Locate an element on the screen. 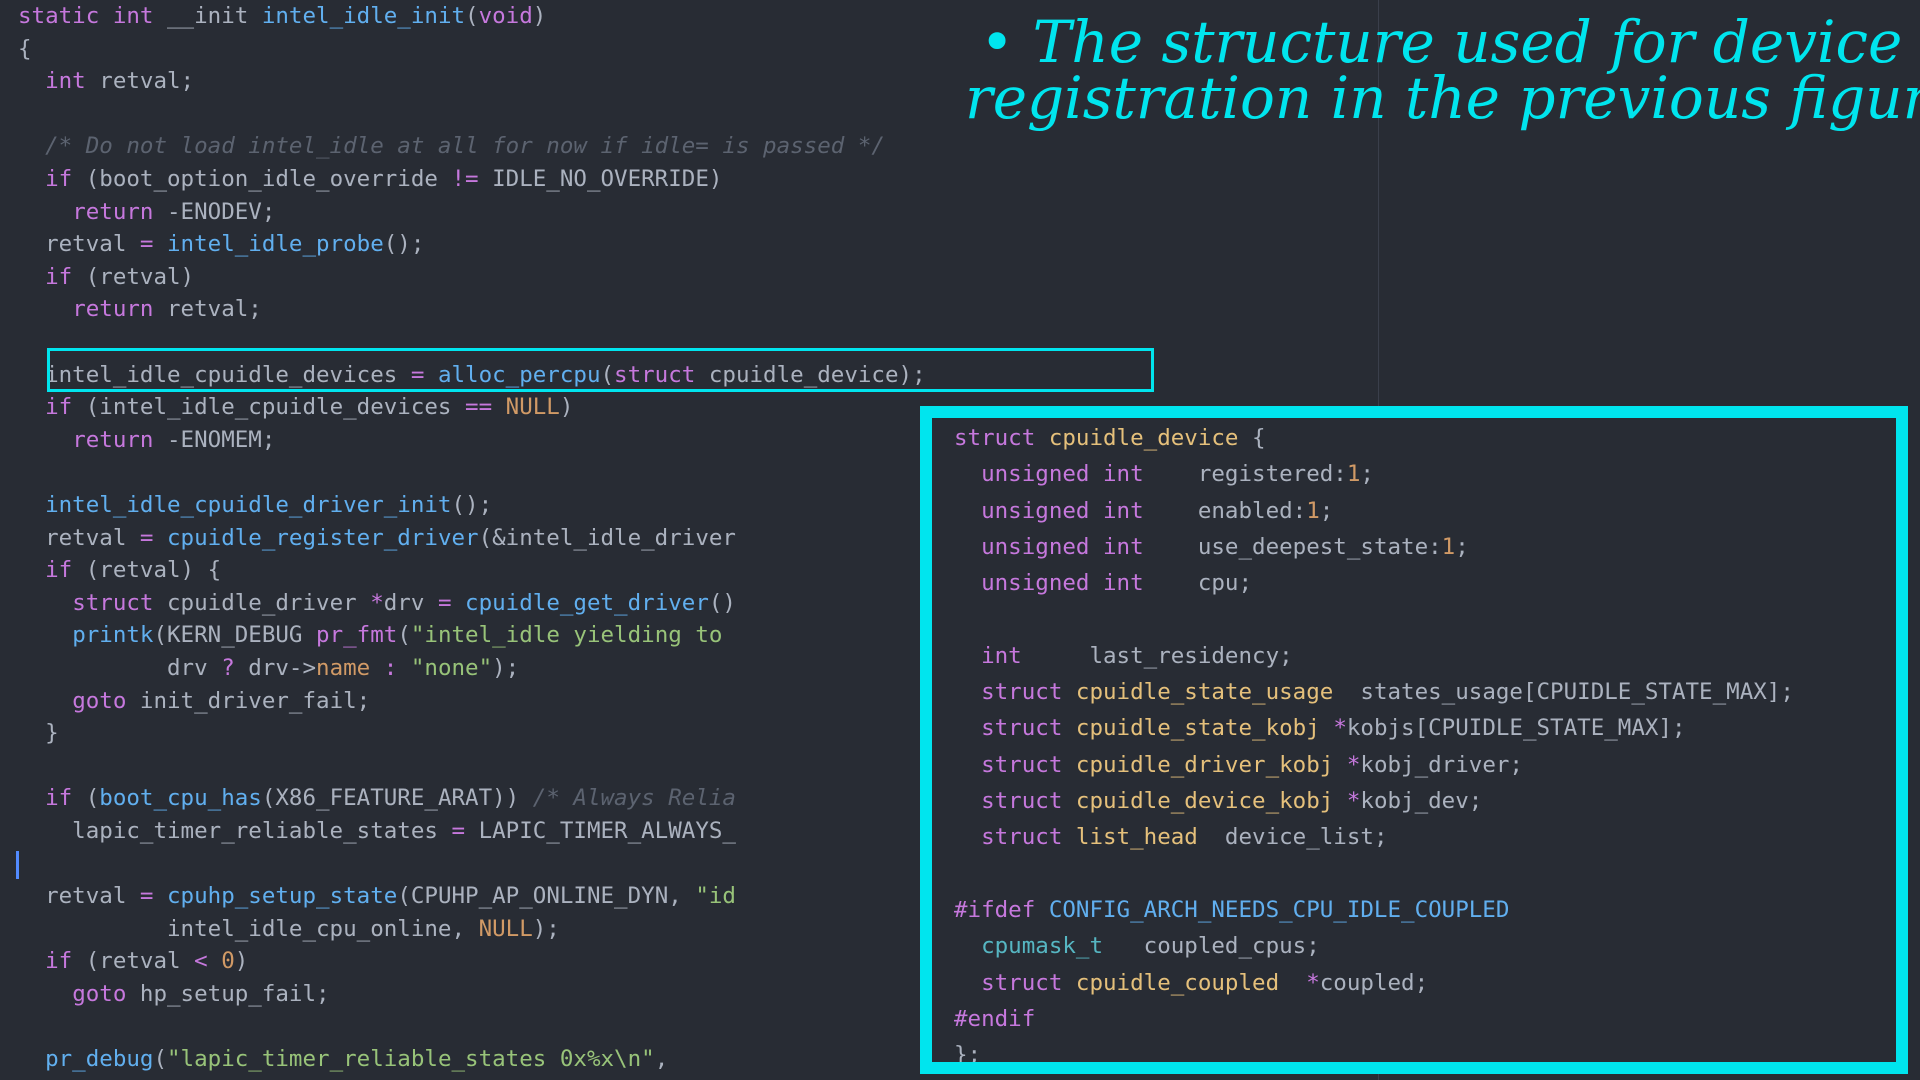  code-token: kobj_dev; is located at coordinates (1421, 801).